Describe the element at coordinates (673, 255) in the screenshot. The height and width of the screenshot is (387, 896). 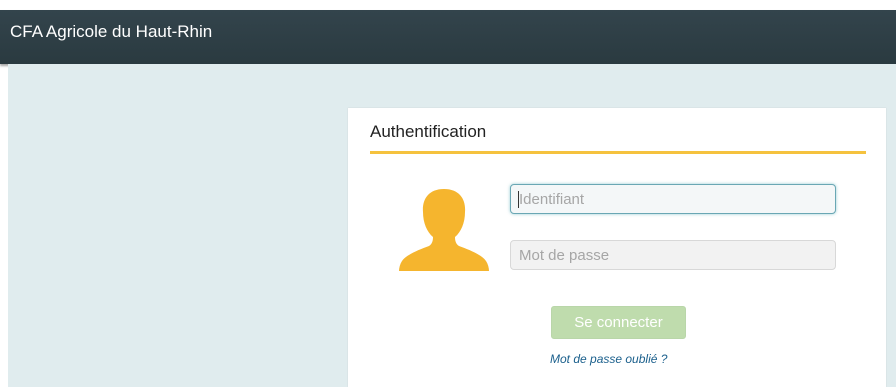
I see `password-input` at that location.